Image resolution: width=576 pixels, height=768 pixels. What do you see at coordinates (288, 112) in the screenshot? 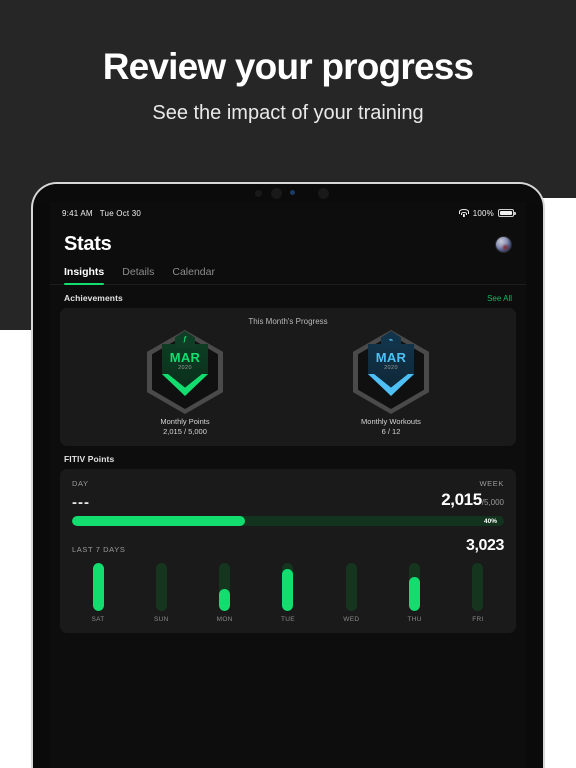
I see `promo-subtitle: See the impact of your training` at bounding box center [288, 112].